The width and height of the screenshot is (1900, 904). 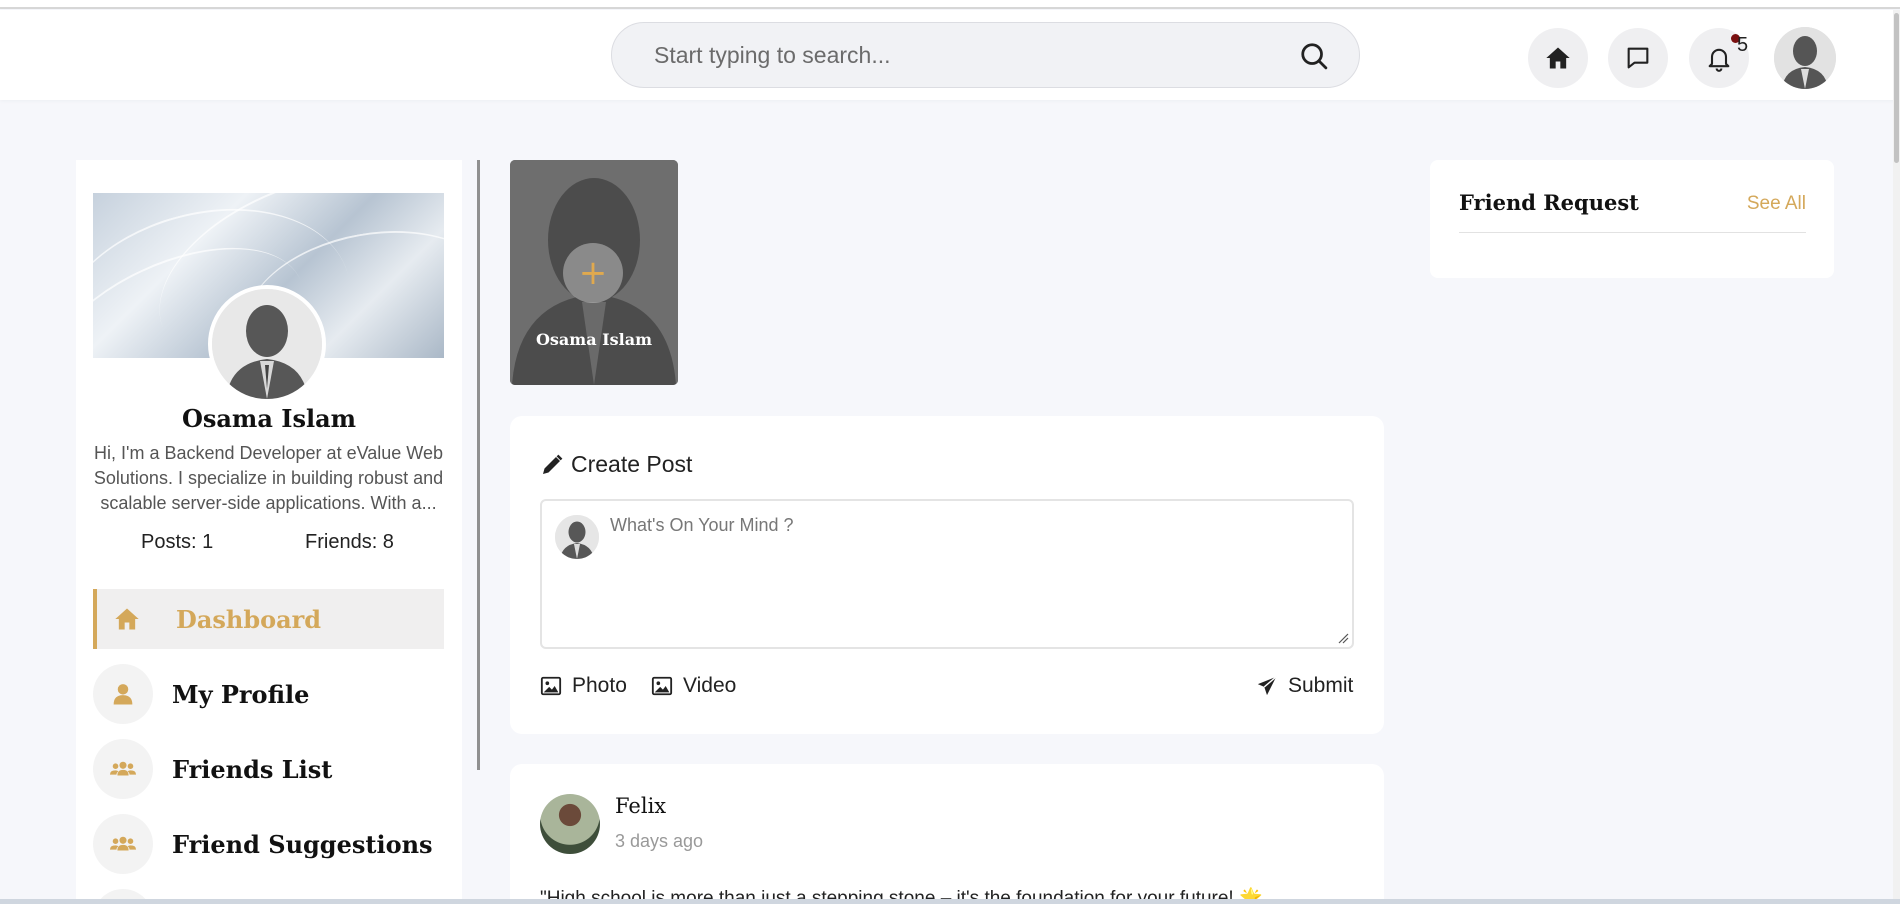 What do you see at coordinates (599, 685) in the screenshot?
I see `photo-label: Photo` at bounding box center [599, 685].